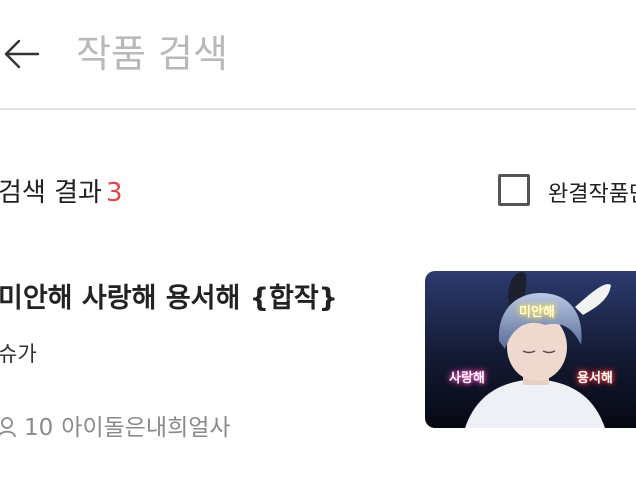 The width and height of the screenshot is (636, 477). What do you see at coordinates (114, 193) in the screenshot?
I see `result-number: 3` at bounding box center [114, 193].